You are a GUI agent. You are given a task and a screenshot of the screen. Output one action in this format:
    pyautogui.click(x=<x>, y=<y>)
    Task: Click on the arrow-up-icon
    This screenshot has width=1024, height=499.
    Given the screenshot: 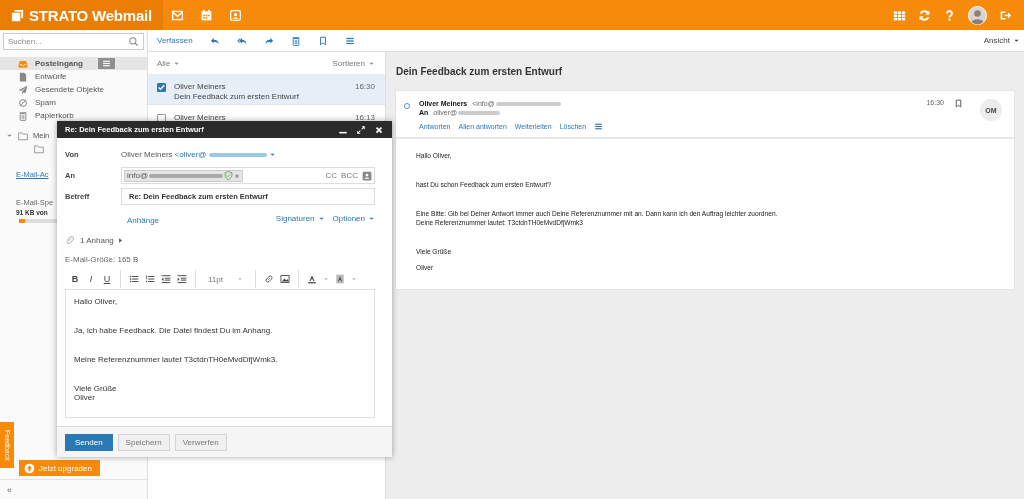 What is the action you would take?
    pyautogui.click(x=29, y=468)
    